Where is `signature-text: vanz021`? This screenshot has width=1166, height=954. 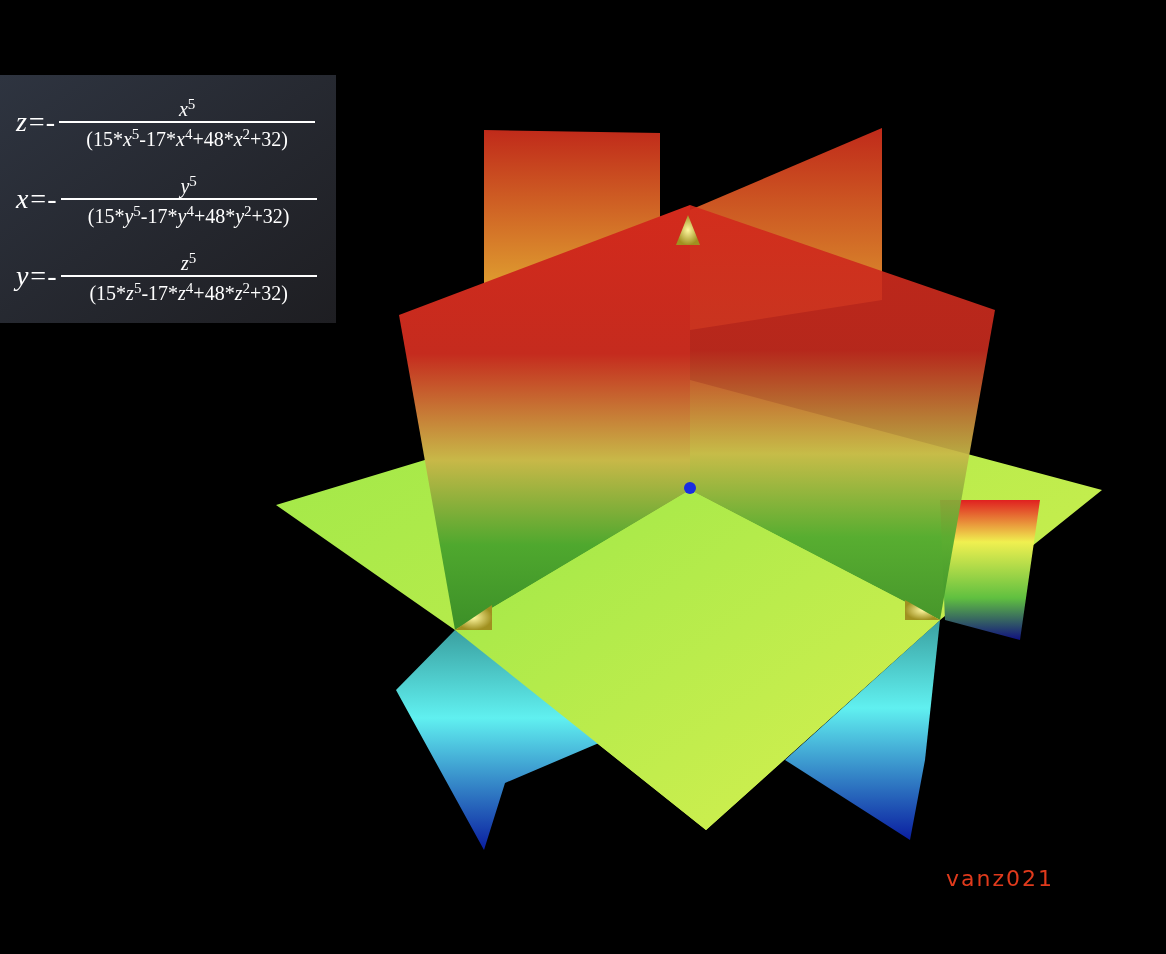
signature-text: vanz021 is located at coordinates (1000, 879).